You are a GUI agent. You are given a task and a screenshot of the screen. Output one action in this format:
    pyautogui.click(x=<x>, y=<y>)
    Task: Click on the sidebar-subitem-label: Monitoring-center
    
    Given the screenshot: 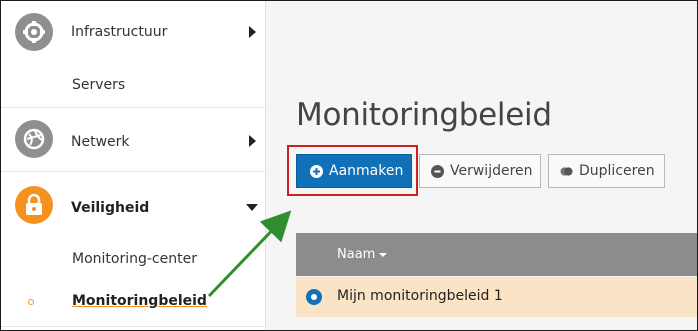 What is the action you would take?
    pyautogui.click(x=134, y=259)
    